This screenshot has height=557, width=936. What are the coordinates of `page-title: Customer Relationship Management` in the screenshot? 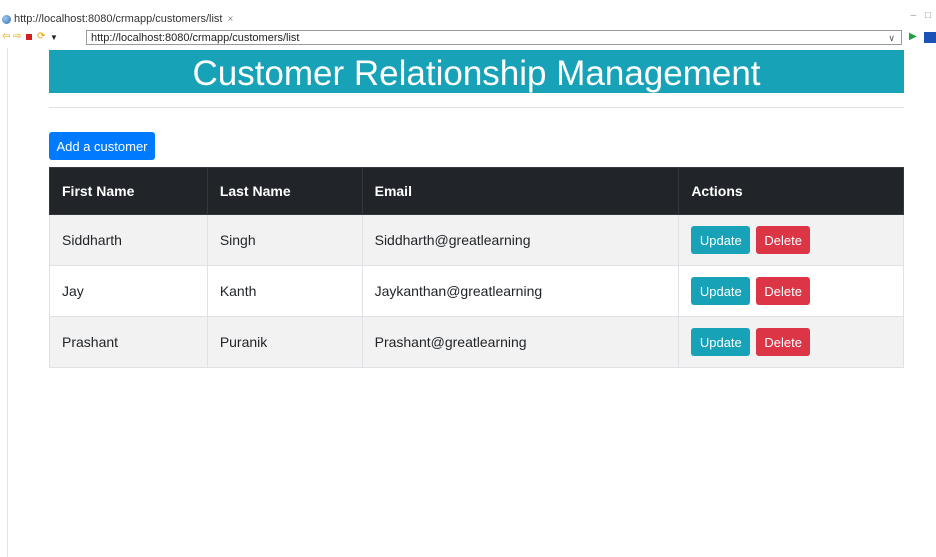 It's located at (476, 71).